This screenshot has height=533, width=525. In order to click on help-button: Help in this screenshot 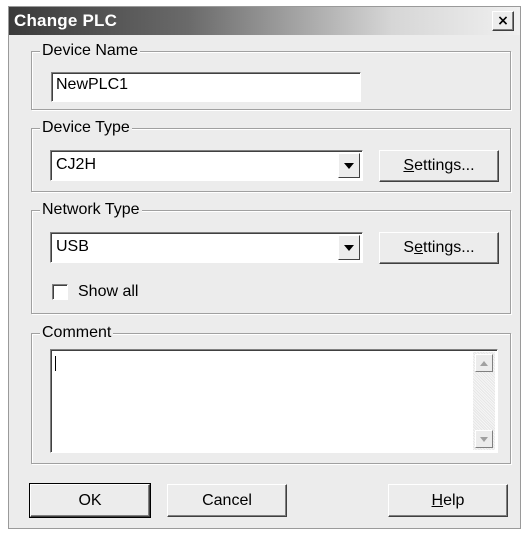, I will do `click(448, 500)`.